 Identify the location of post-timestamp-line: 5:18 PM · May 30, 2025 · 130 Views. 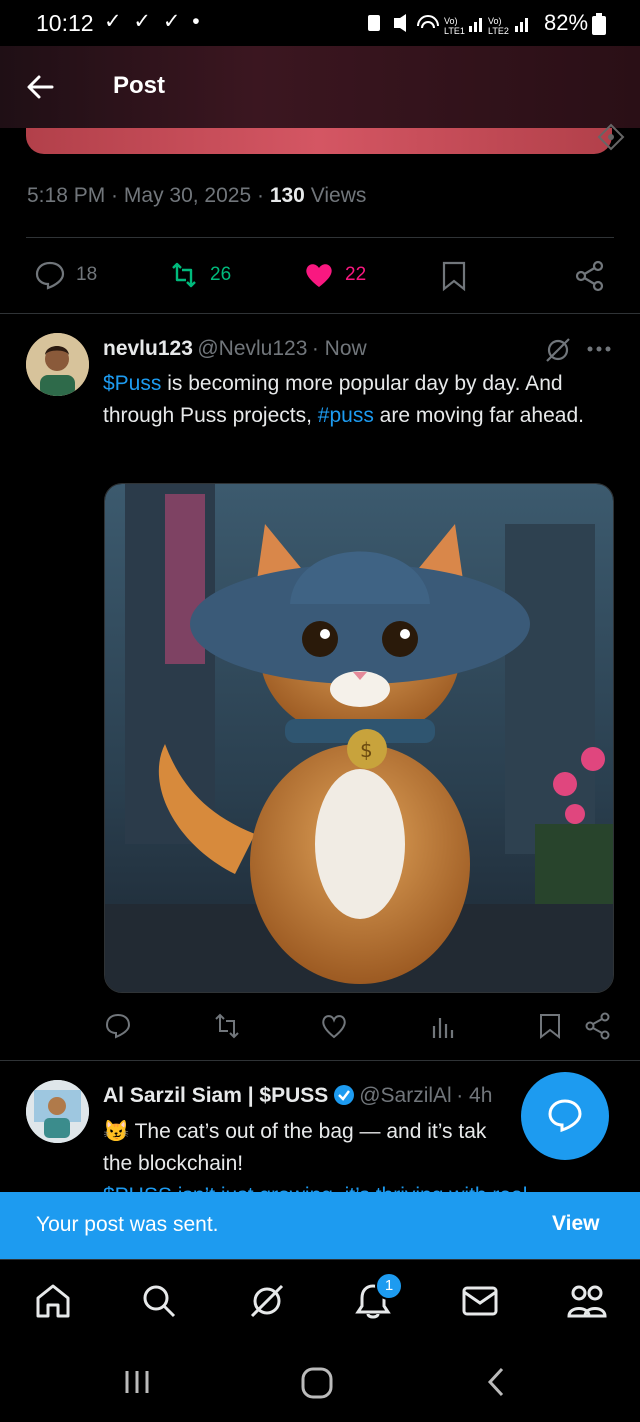
(197, 195).